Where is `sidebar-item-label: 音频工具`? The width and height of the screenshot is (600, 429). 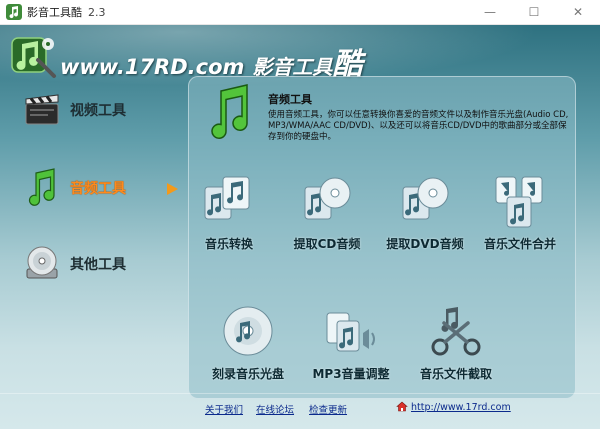
sidebar-item-label: 音频工具 is located at coordinates (98, 189).